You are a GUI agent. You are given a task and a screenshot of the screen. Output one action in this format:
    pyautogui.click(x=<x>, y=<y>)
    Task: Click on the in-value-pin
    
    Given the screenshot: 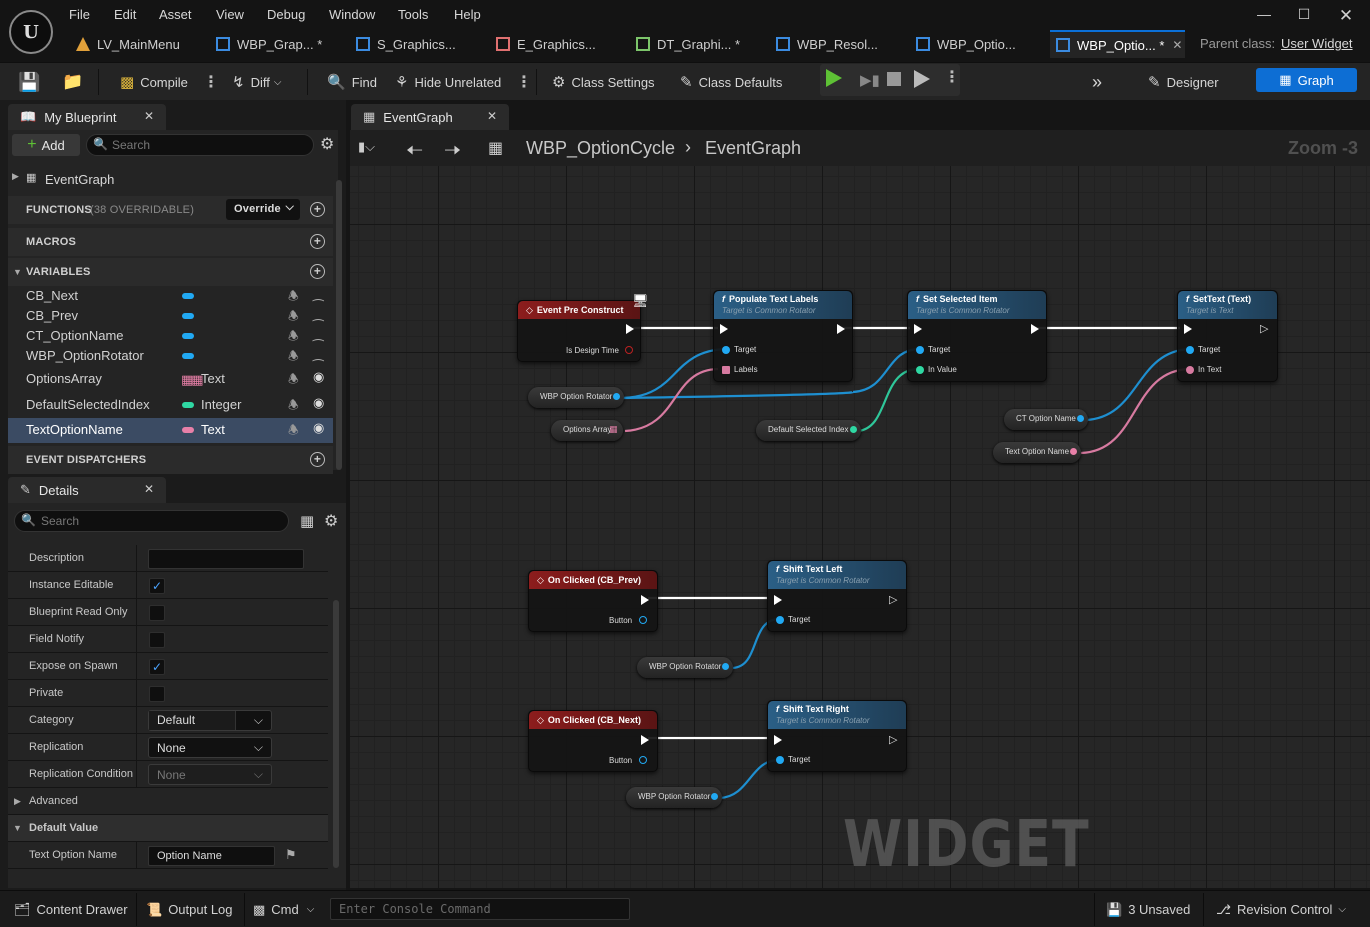 What is the action you would take?
    pyautogui.click(x=920, y=370)
    